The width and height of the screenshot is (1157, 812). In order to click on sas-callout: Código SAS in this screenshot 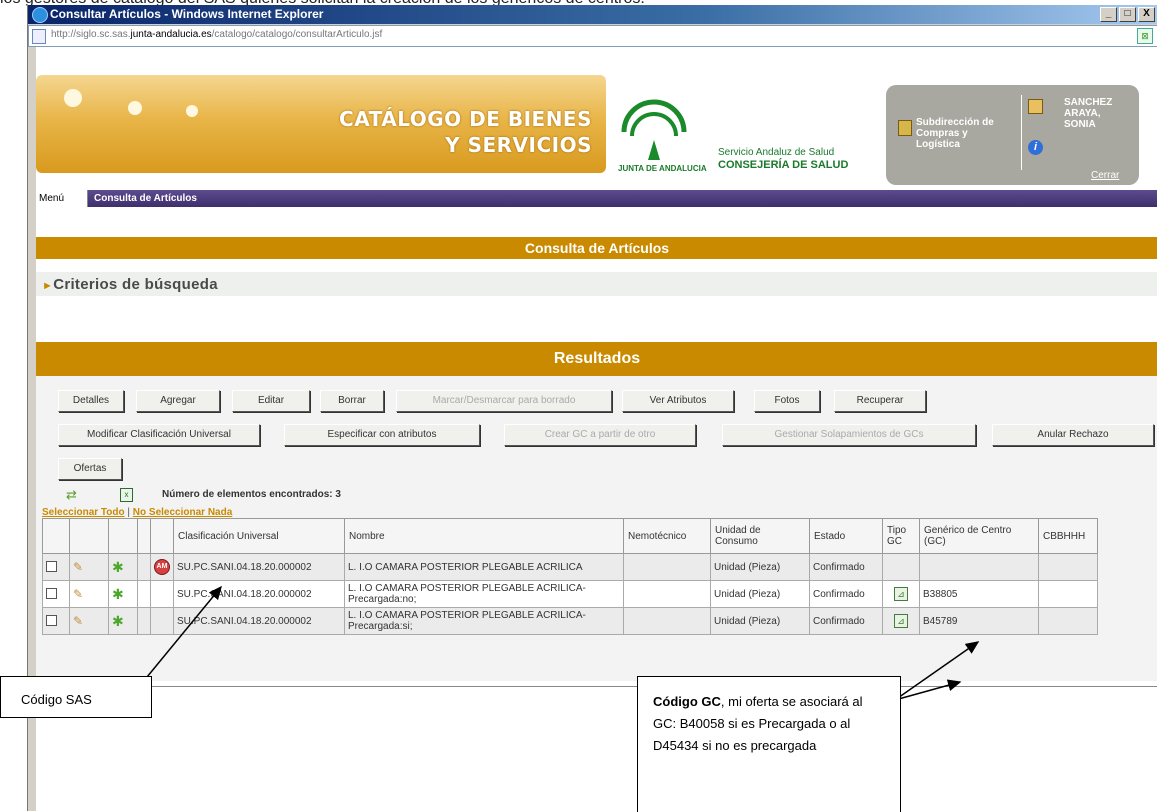, I will do `click(76, 697)`.